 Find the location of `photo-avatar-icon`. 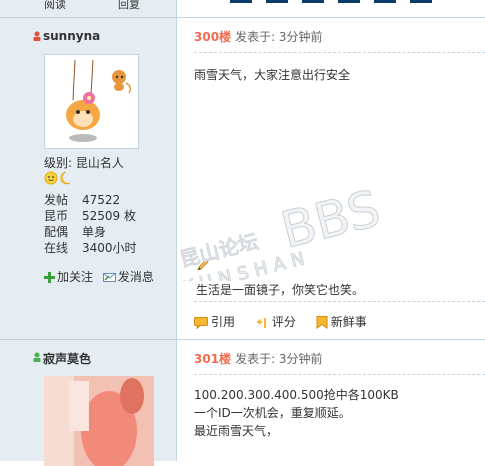

photo-avatar-icon is located at coordinates (99, 421).